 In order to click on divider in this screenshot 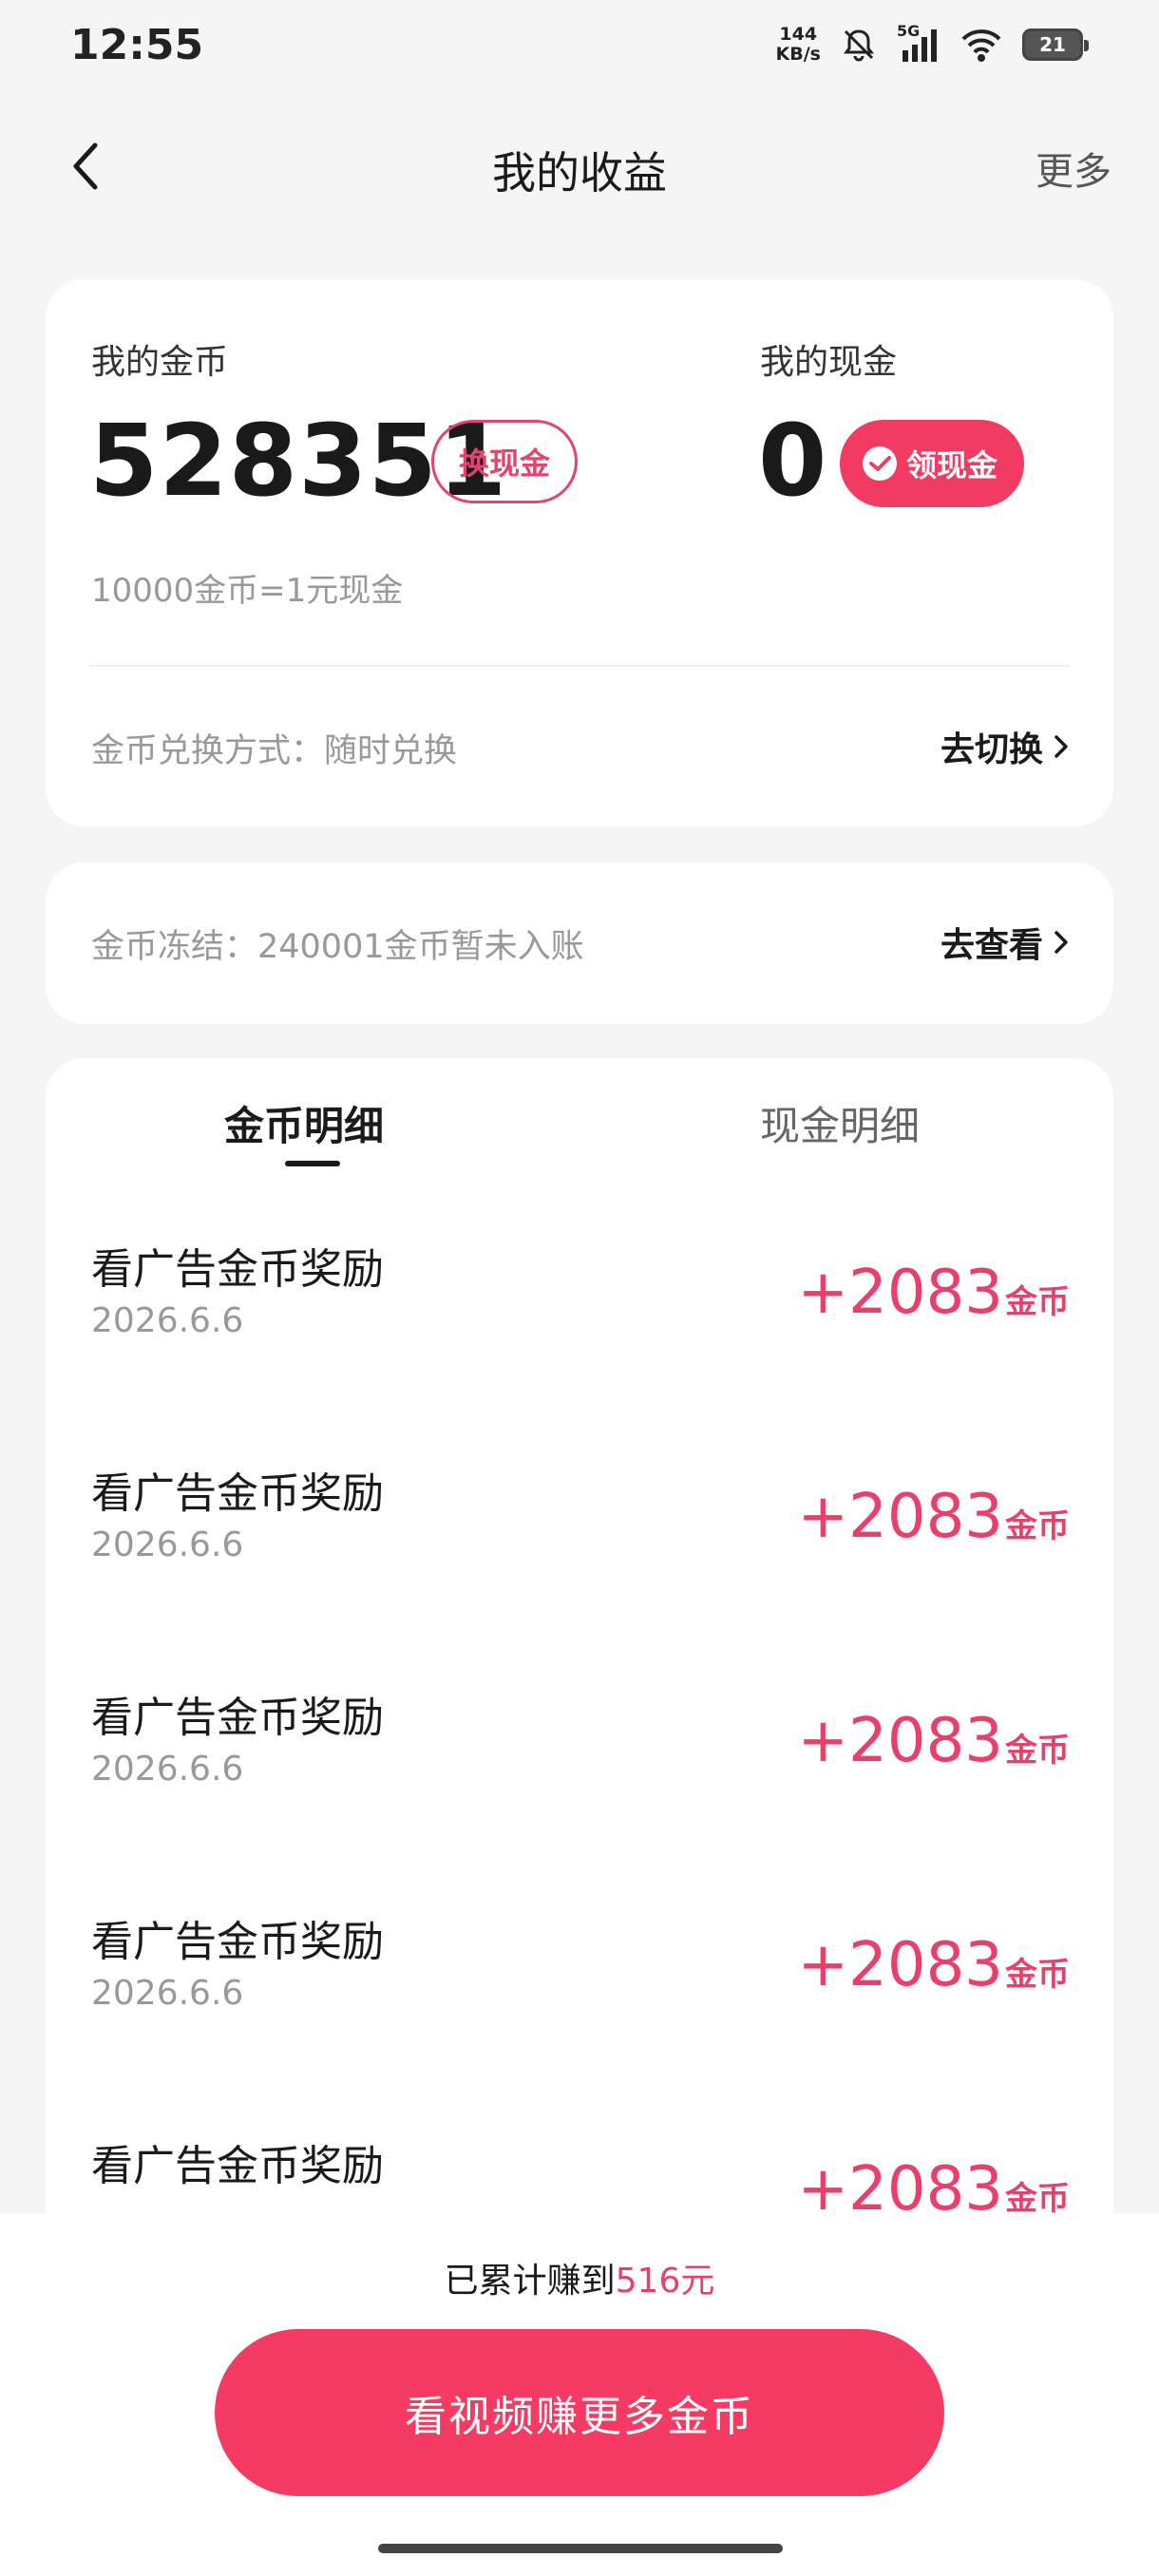, I will do `click(579, 666)`.